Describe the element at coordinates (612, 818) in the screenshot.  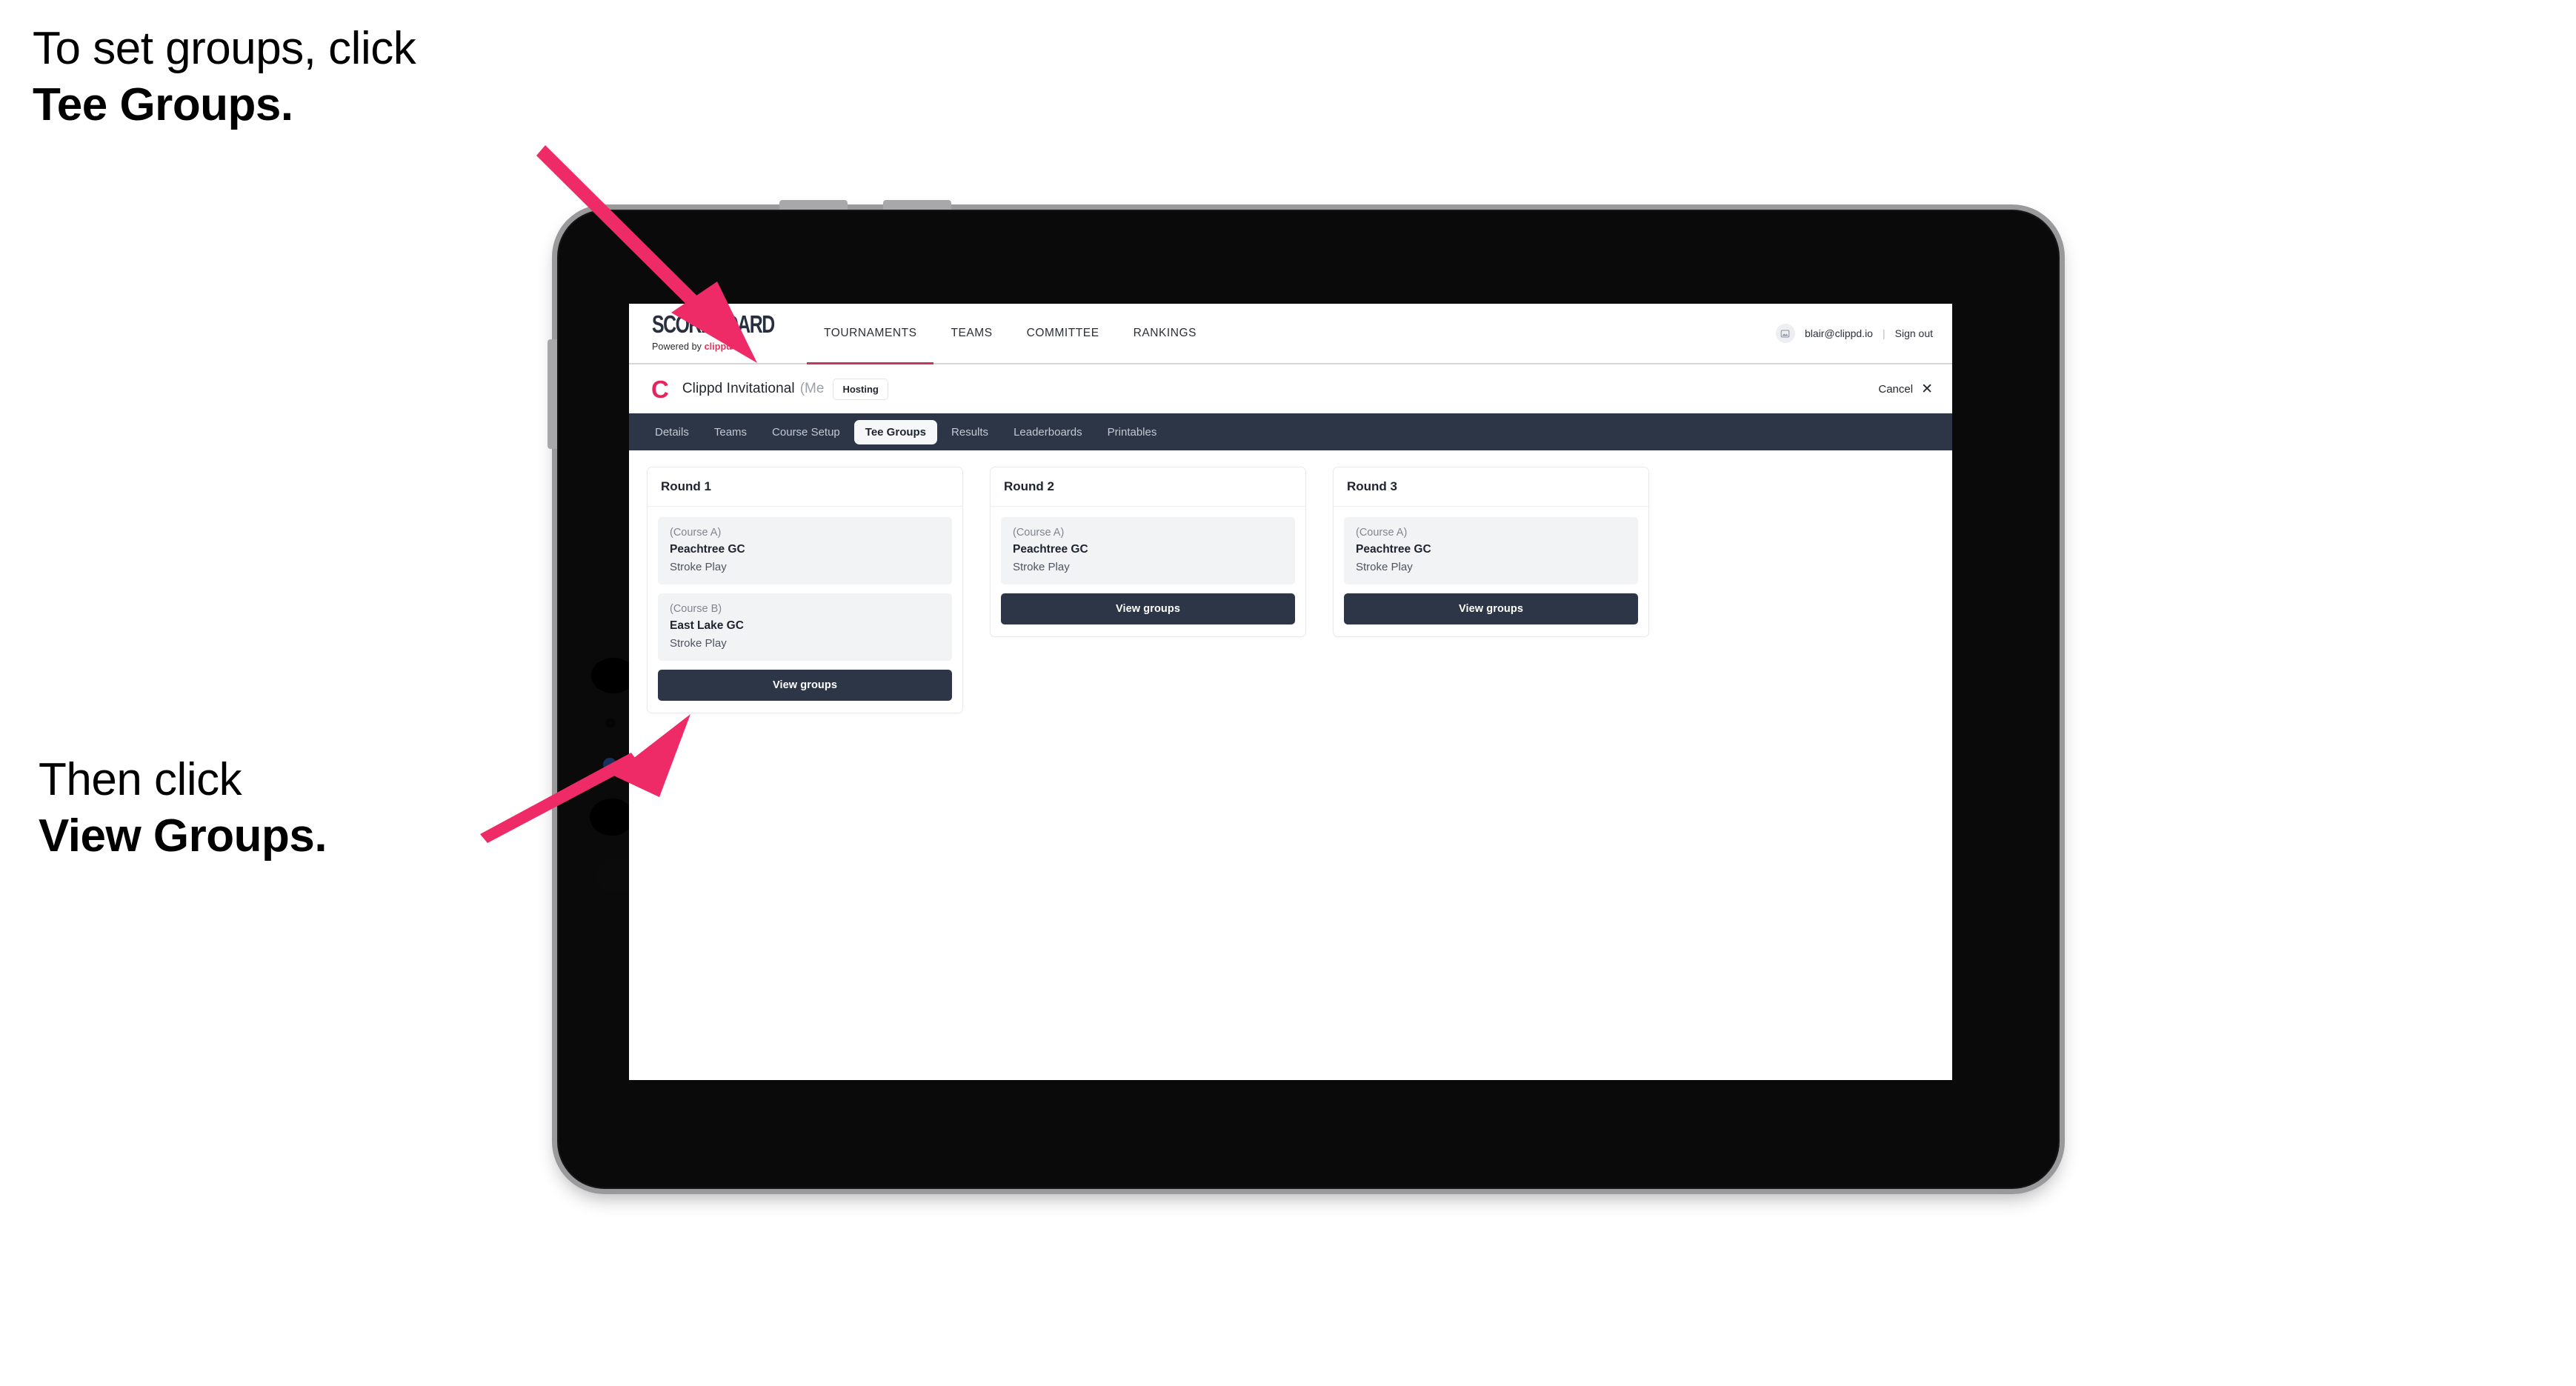
I see `speaker-icon` at that location.